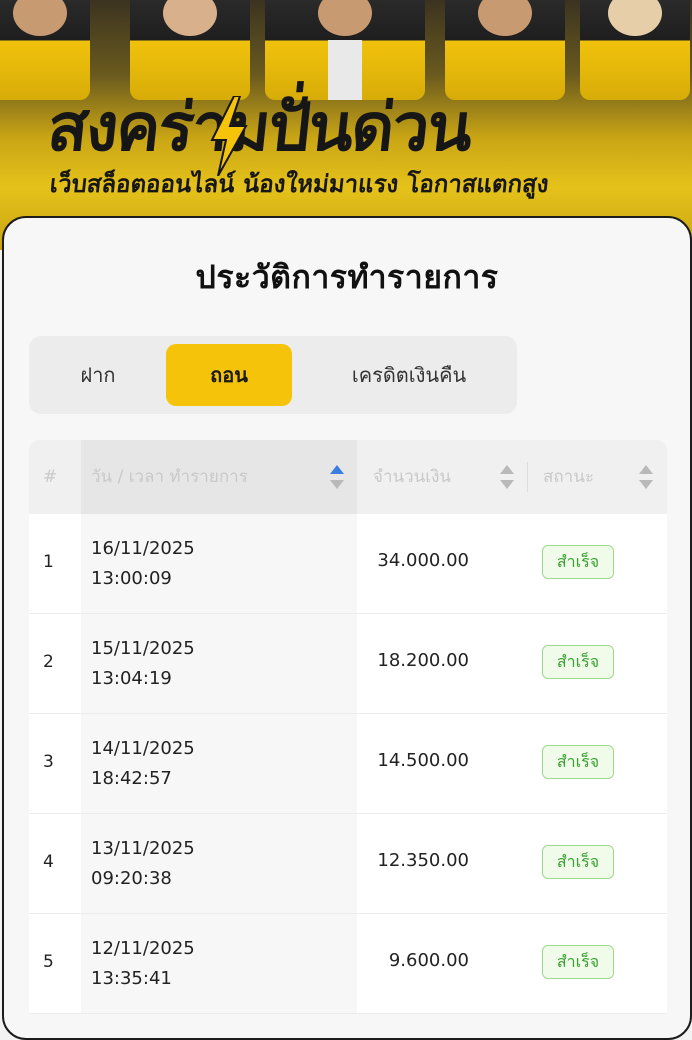 The height and width of the screenshot is (1040, 692). Describe the element at coordinates (169, 477) in the screenshot. I see `column-header-datetime-label: วัน / เวลา ทำรายการ` at that location.